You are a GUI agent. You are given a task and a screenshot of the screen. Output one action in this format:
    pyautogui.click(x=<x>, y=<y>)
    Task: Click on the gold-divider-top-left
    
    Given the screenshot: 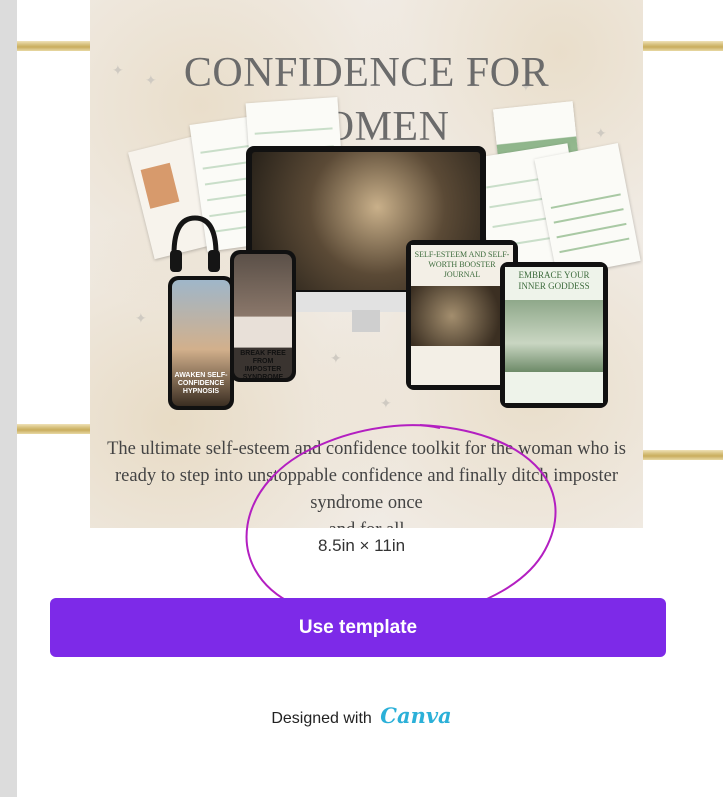 What is the action you would take?
    pyautogui.click(x=57, y=46)
    